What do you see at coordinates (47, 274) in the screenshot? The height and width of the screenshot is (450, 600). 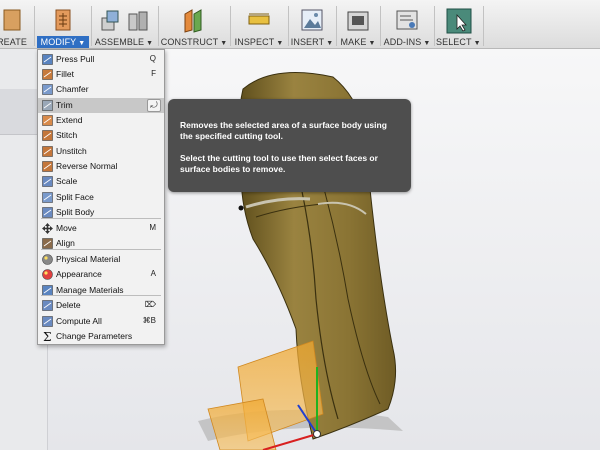 I see `appearance-icon` at bounding box center [47, 274].